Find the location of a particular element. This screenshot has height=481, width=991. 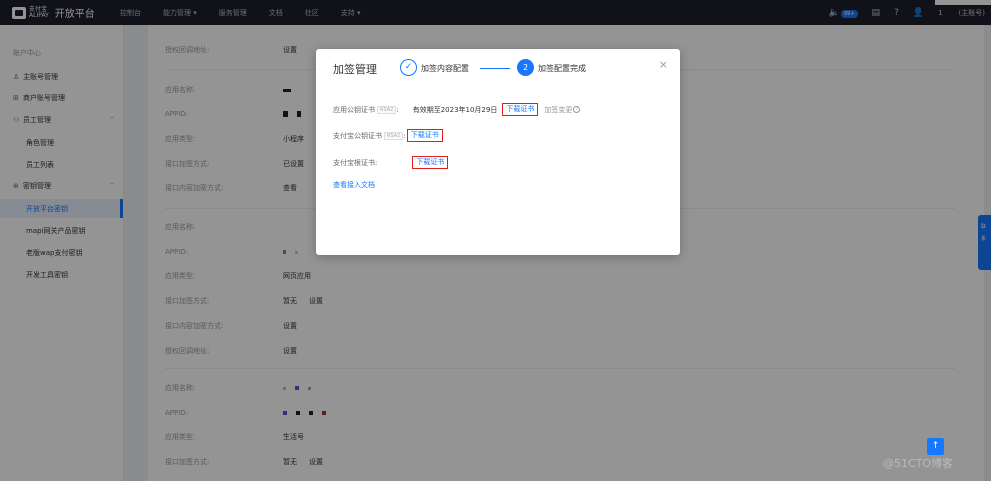

check-icon: ✓ is located at coordinates (408, 67).